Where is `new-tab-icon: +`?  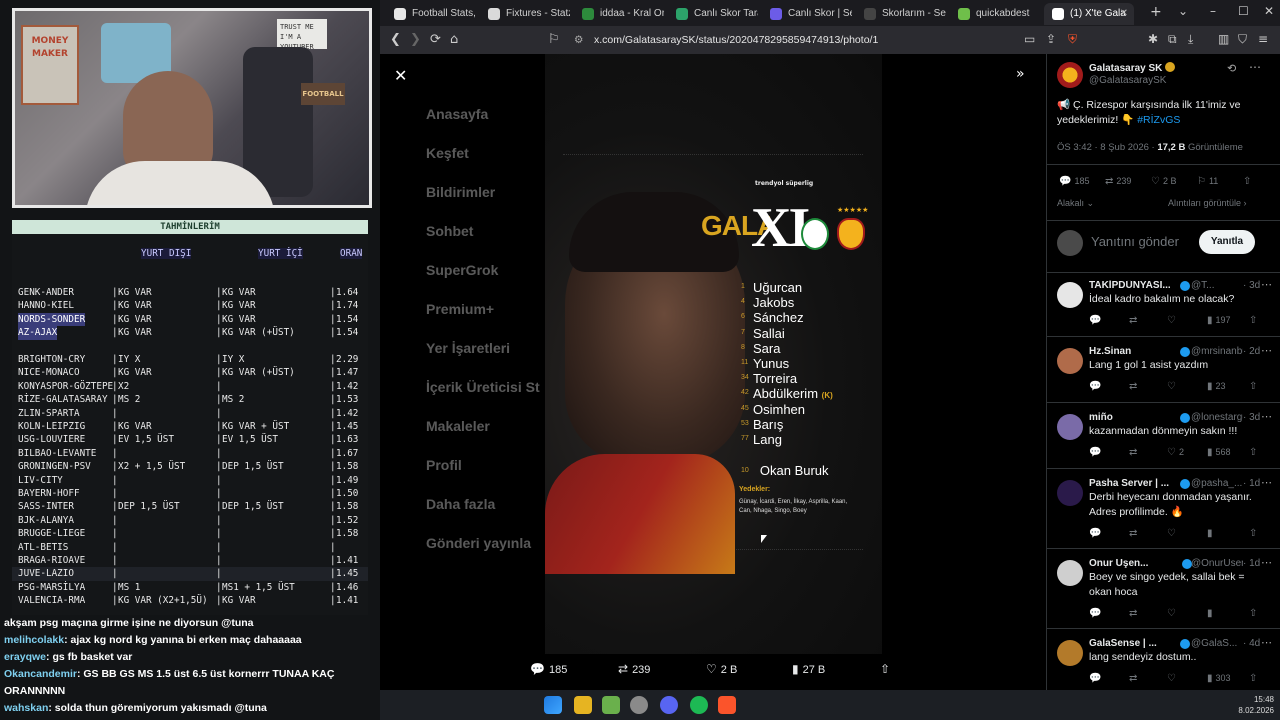 new-tab-icon: + is located at coordinates (1156, 12).